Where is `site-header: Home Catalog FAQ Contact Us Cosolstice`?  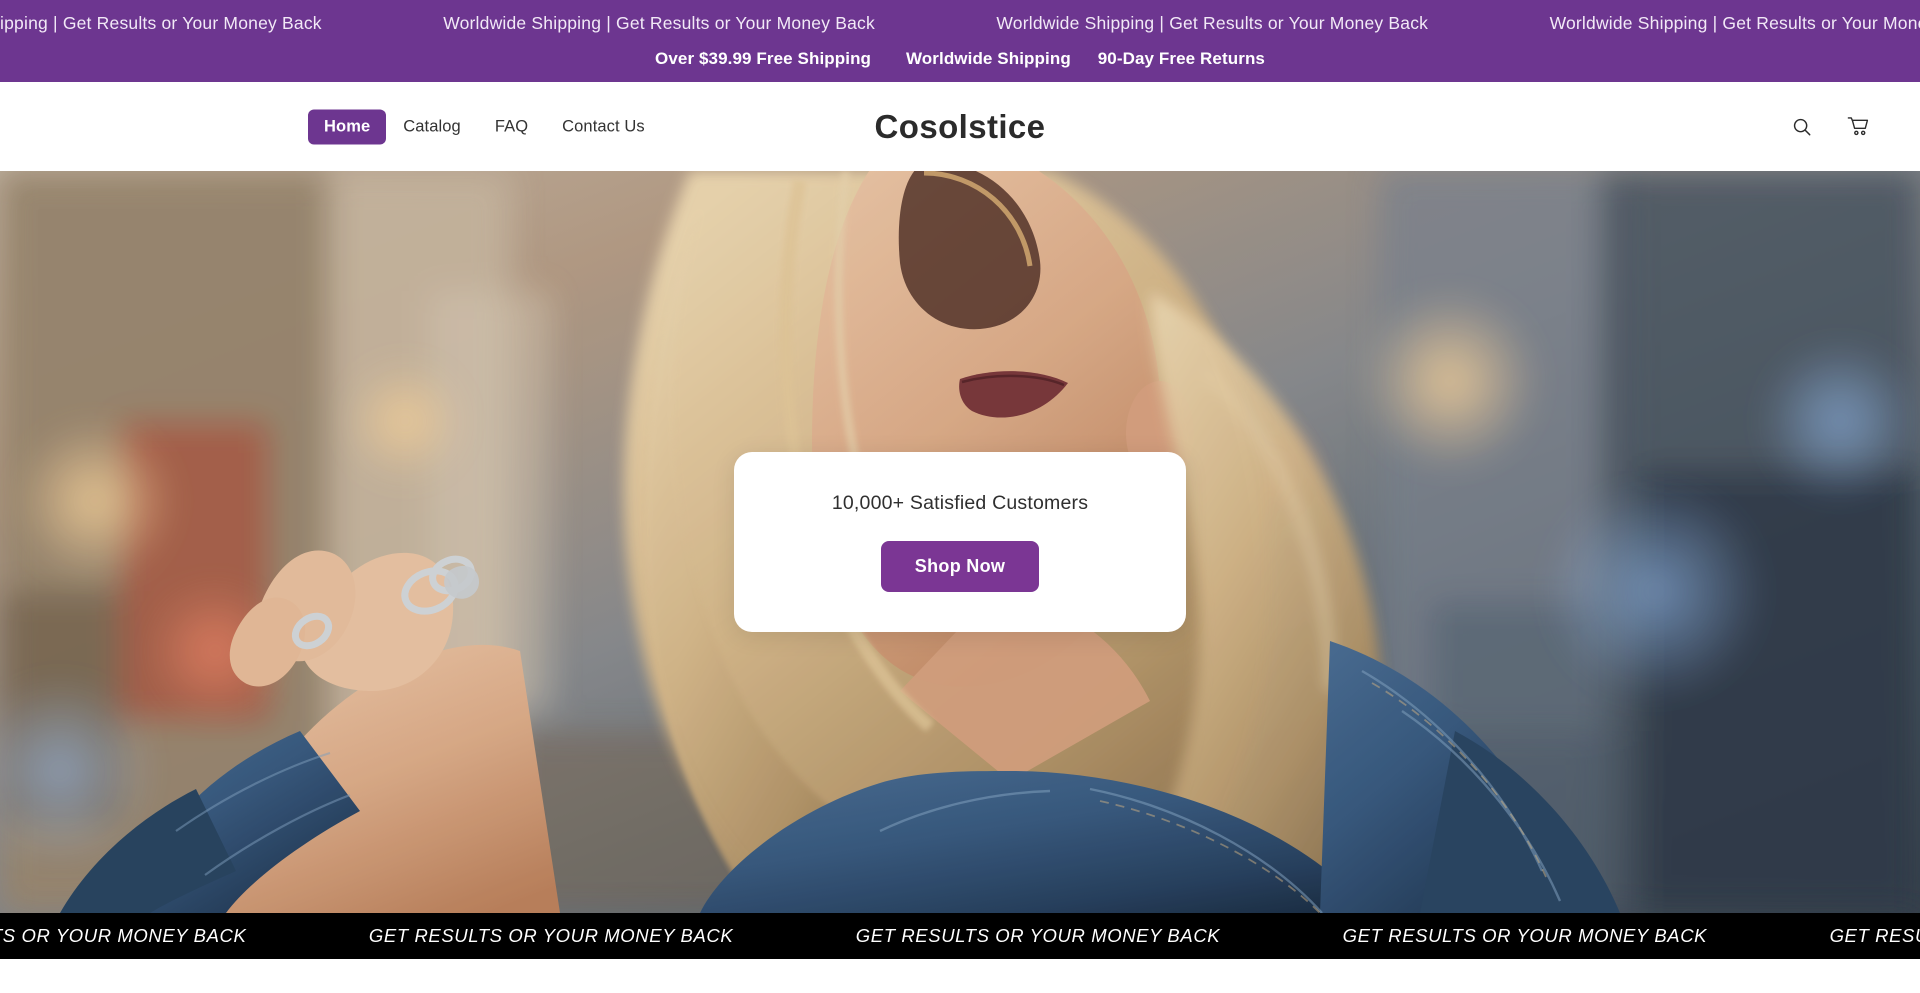 site-header: Home Catalog FAQ Contact Us Cosolstice is located at coordinates (960, 126).